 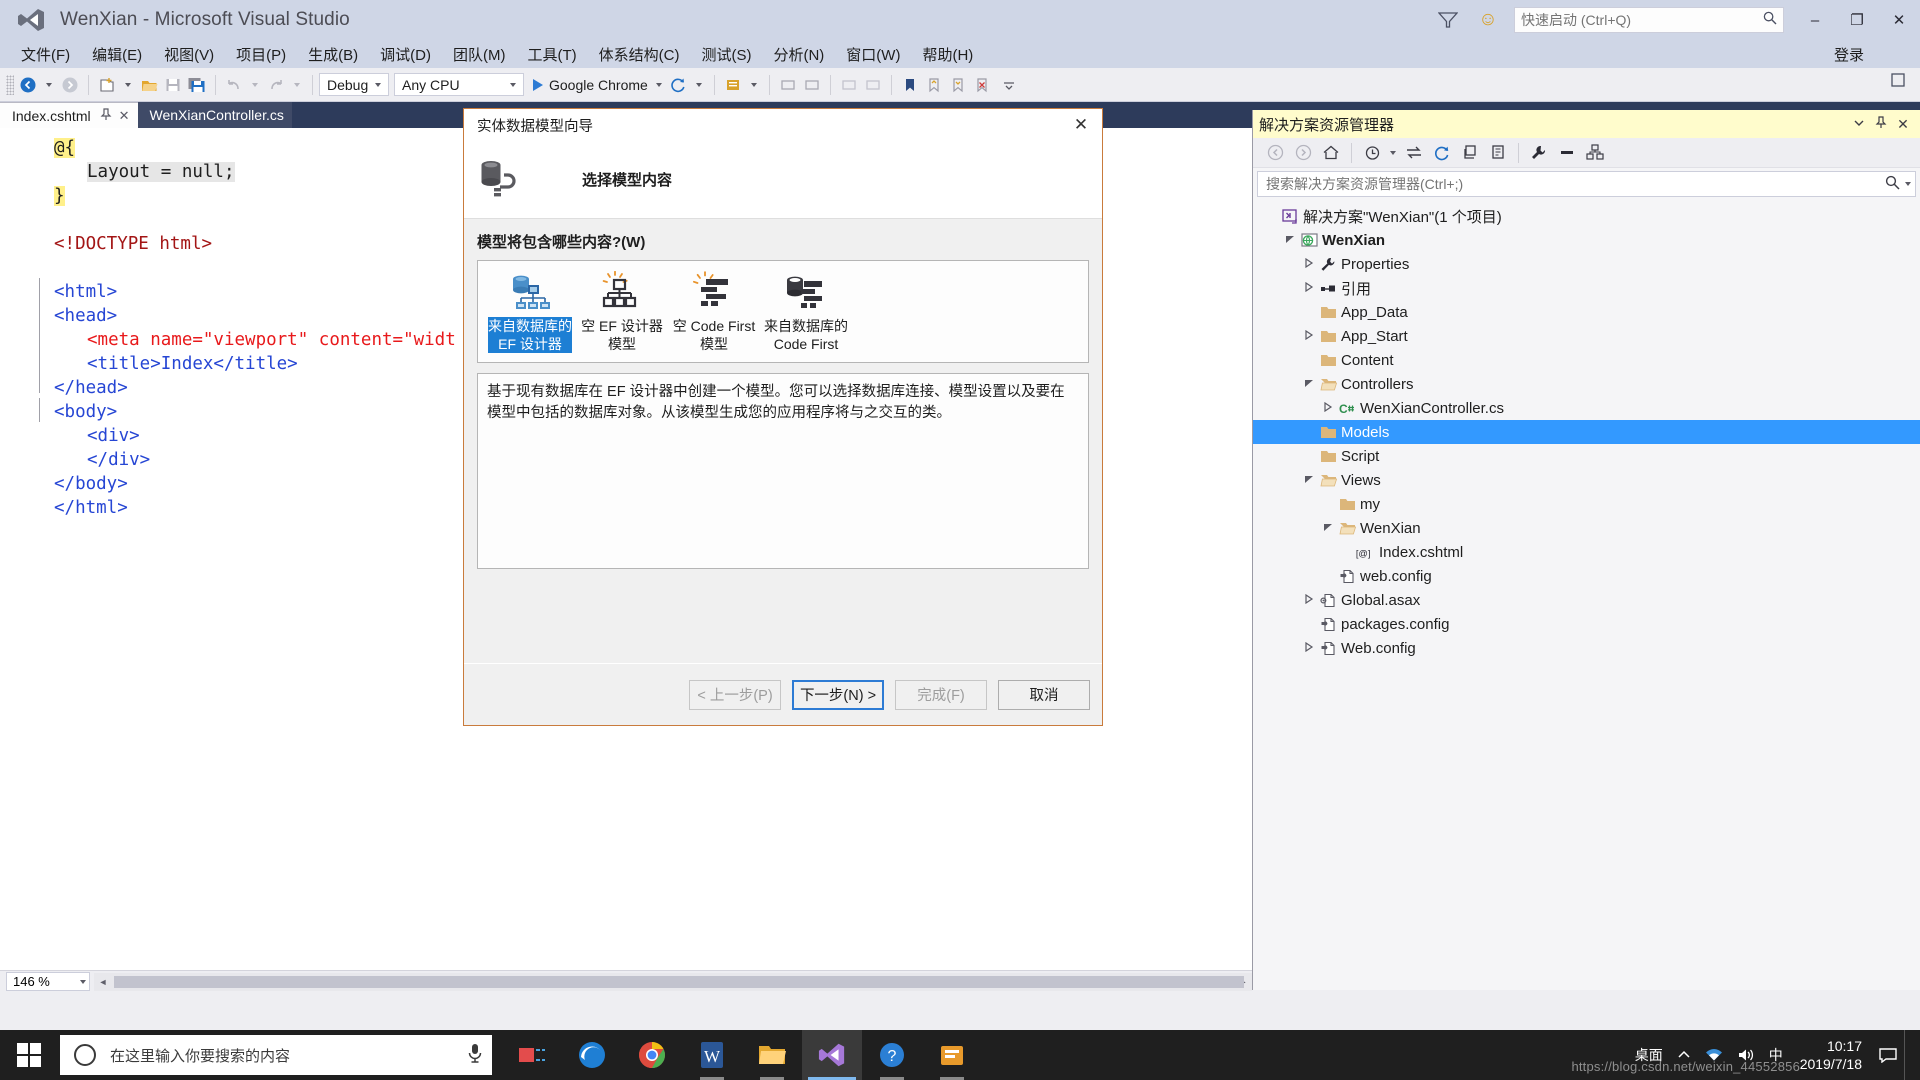 I want to click on editor-hscroll-thumb, so click(x=679, y=981).